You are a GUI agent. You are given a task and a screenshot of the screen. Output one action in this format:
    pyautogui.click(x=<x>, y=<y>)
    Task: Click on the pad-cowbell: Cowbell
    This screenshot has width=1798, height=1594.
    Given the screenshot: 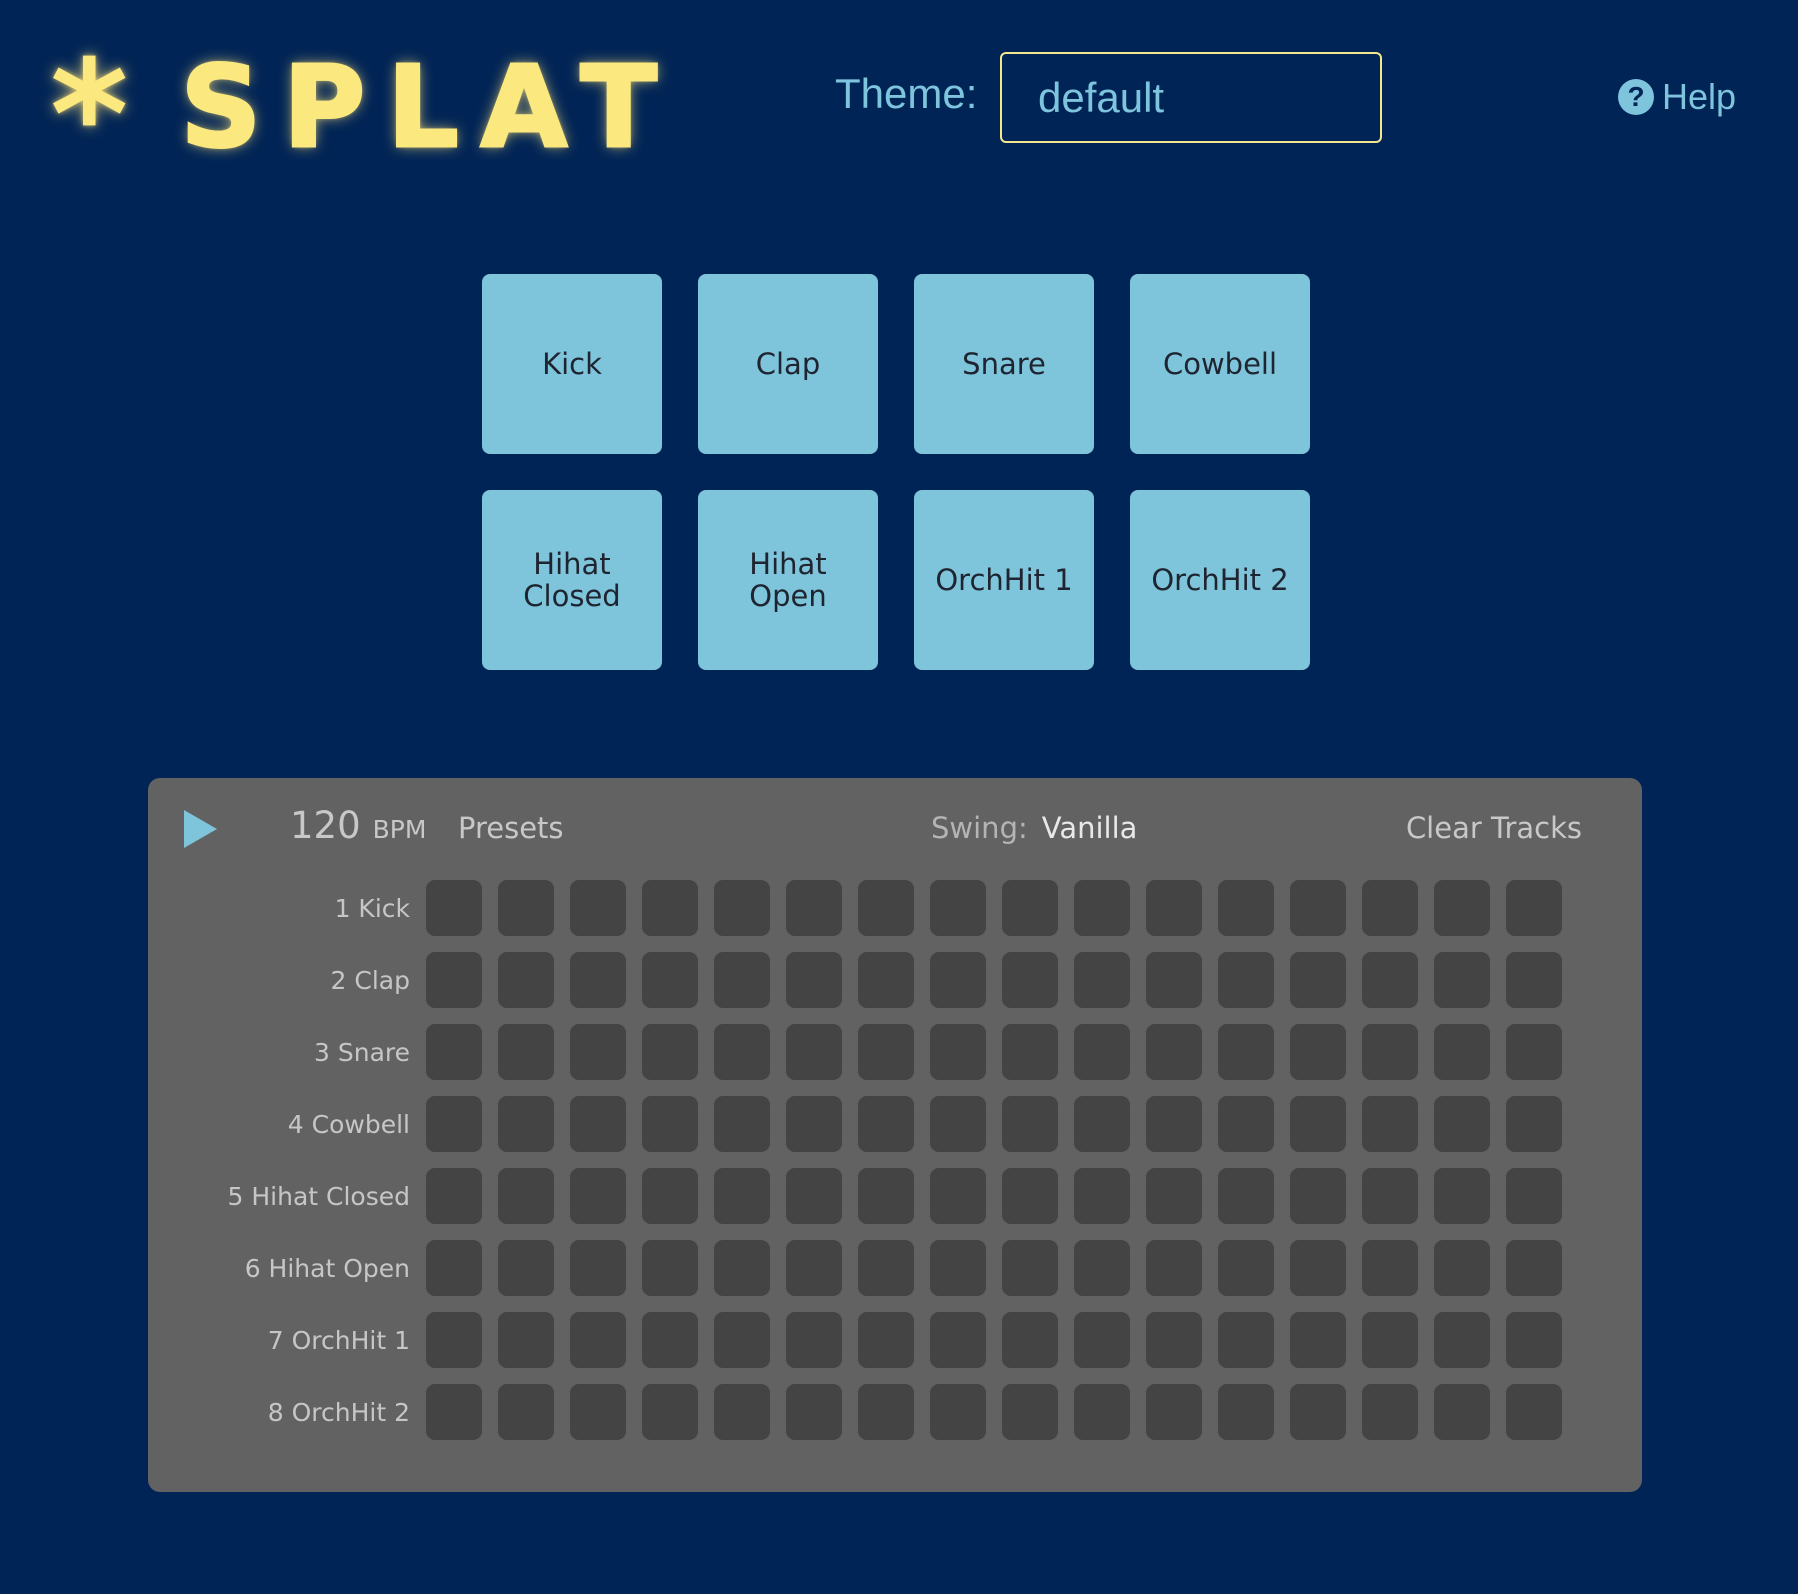 What is the action you would take?
    pyautogui.click(x=1220, y=364)
    